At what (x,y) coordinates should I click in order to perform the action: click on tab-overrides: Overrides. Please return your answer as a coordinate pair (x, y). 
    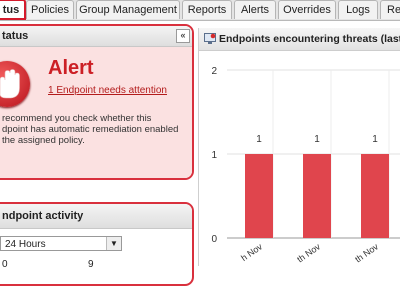
    Looking at the image, I should click on (307, 9).